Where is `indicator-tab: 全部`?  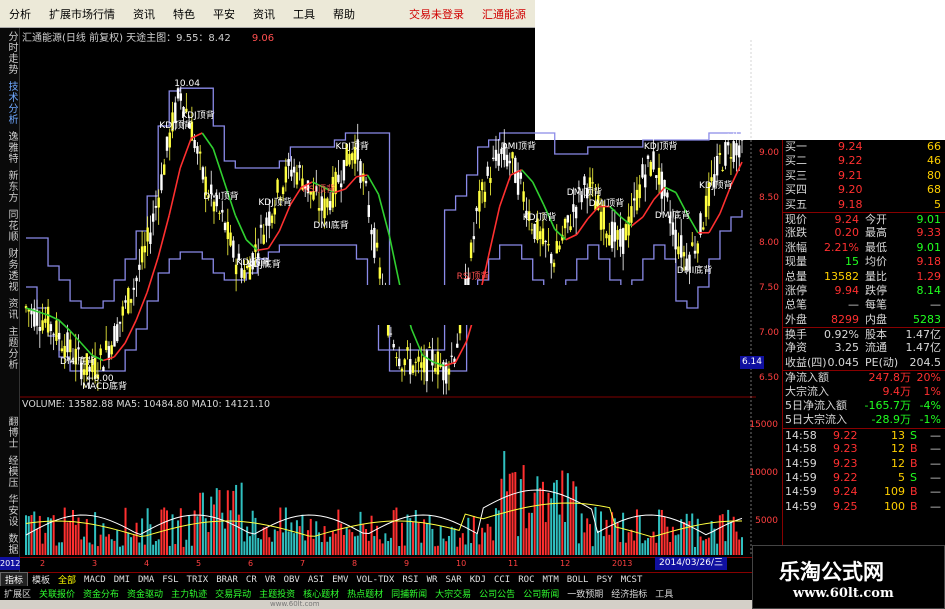 indicator-tab: 全部 is located at coordinates (67, 579).